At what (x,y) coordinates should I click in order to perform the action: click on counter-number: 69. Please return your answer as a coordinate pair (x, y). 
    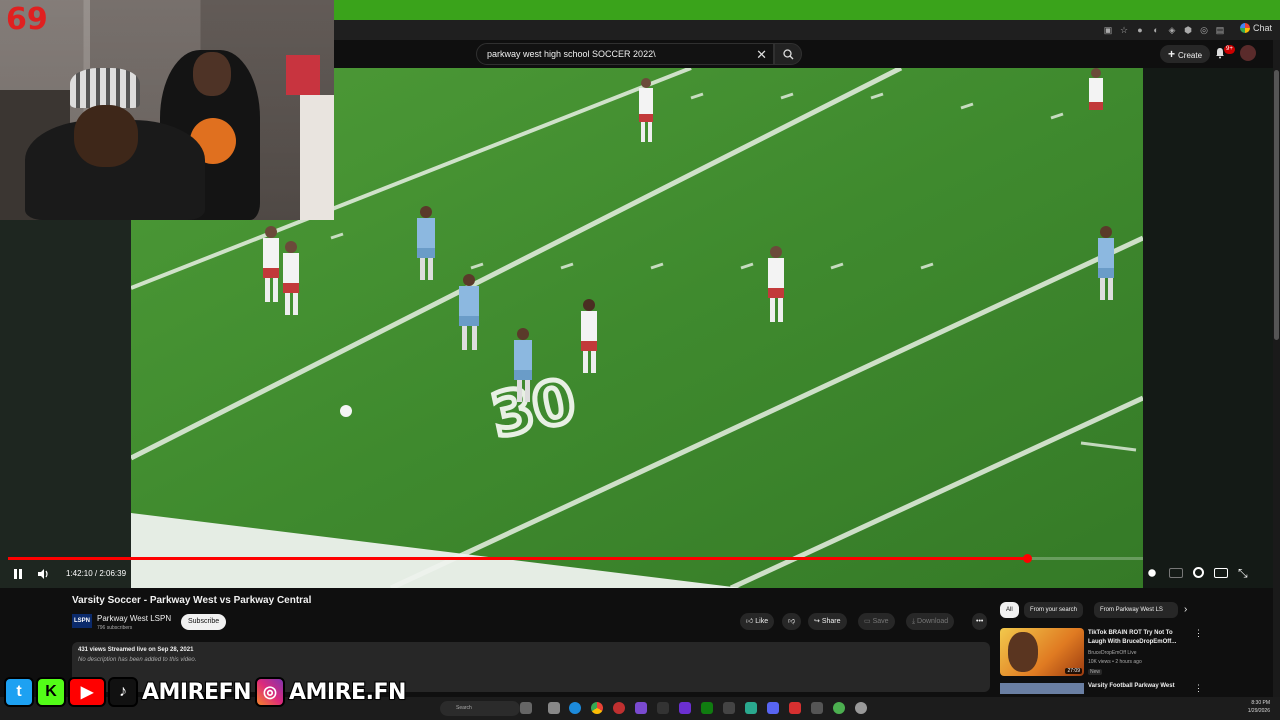
    Looking at the image, I should click on (27, 19).